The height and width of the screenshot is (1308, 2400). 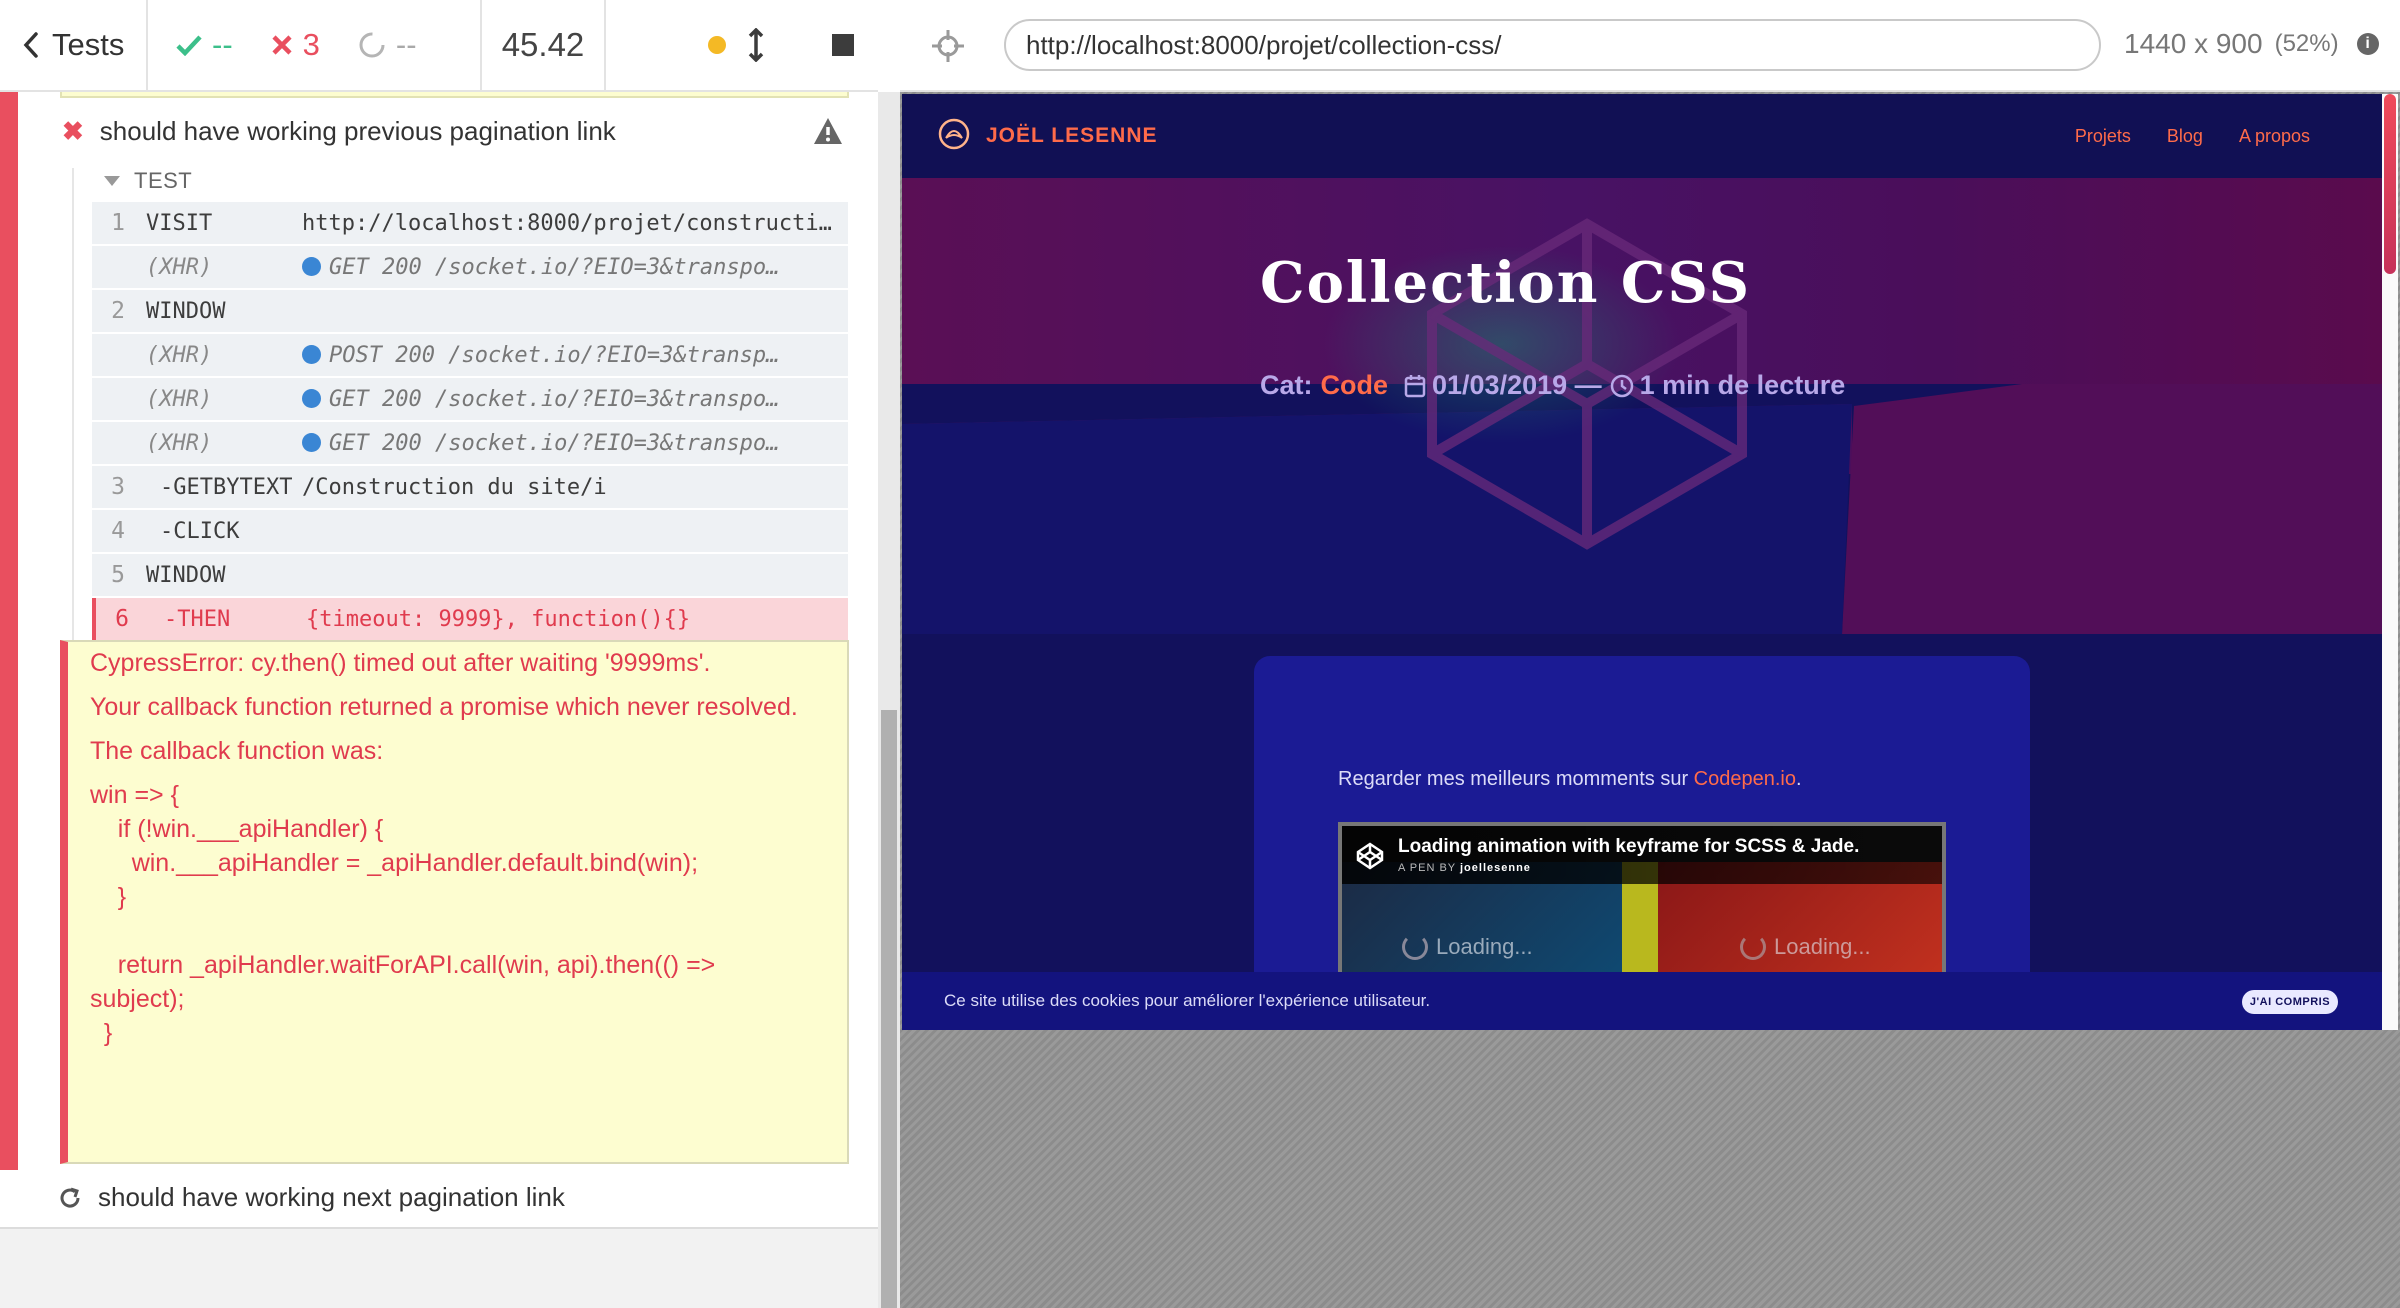 What do you see at coordinates (406, 44) in the screenshot?
I see `pending-count: --` at bounding box center [406, 44].